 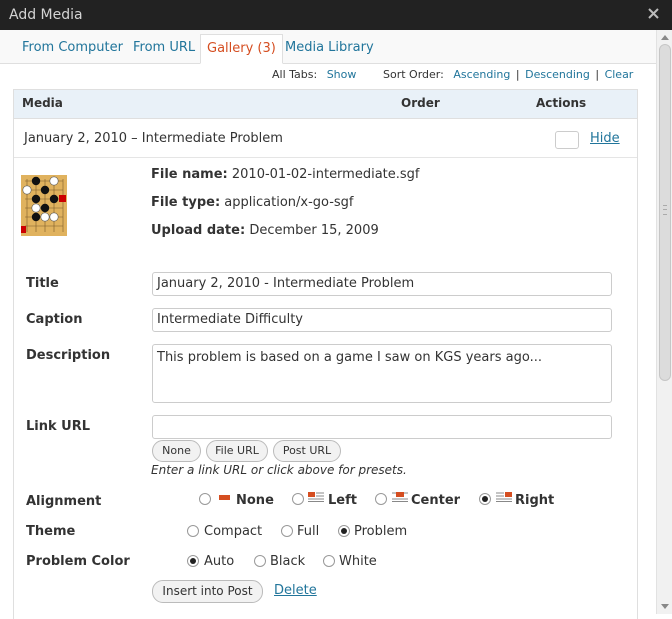 What do you see at coordinates (567, 140) in the screenshot?
I see `order-input` at bounding box center [567, 140].